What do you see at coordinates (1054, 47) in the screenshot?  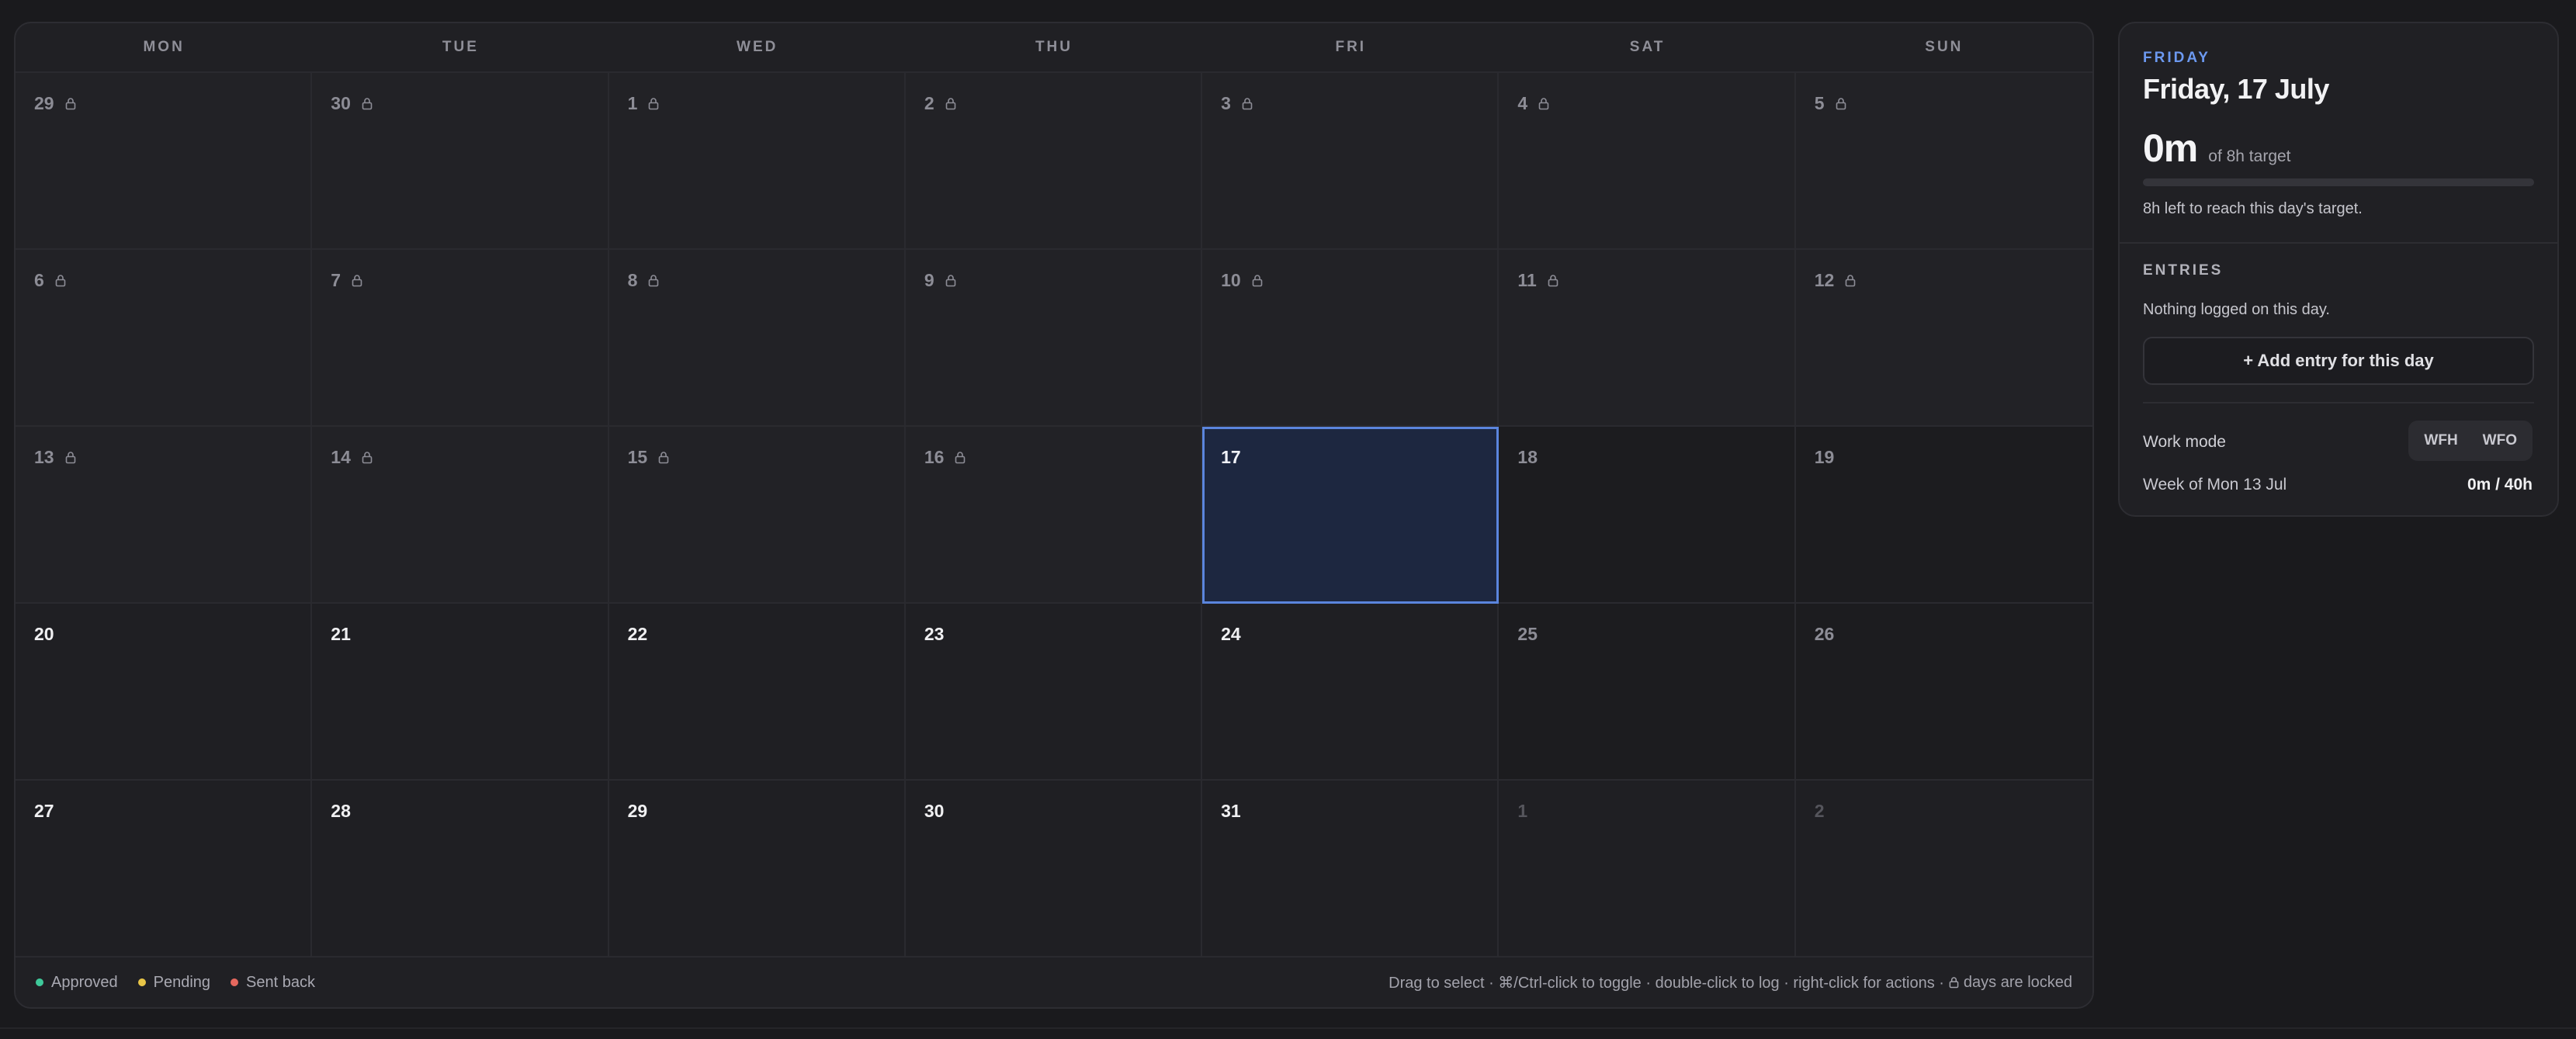 I see `weekday-thu: THU` at bounding box center [1054, 47].